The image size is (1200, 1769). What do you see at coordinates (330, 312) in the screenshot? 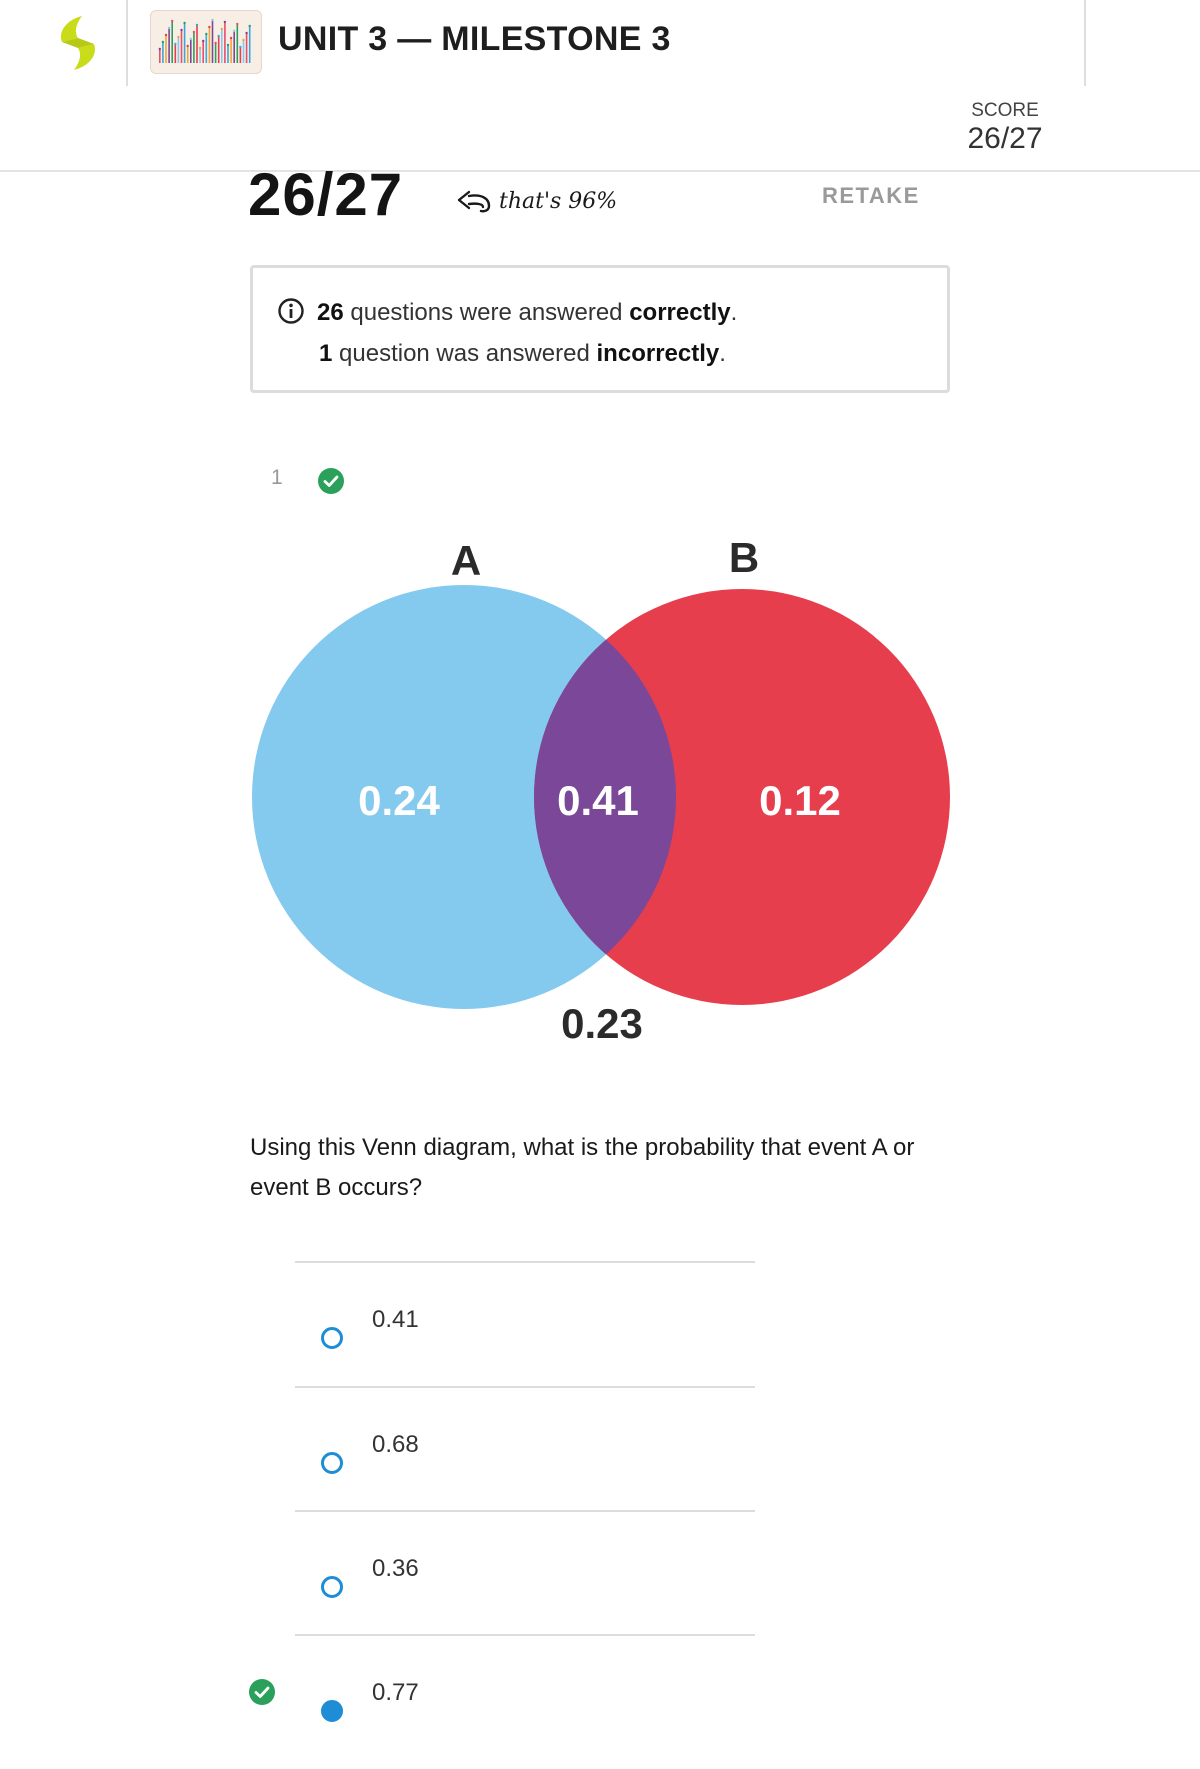
I see `correct-count: 26` at bounding box center [330, 312].